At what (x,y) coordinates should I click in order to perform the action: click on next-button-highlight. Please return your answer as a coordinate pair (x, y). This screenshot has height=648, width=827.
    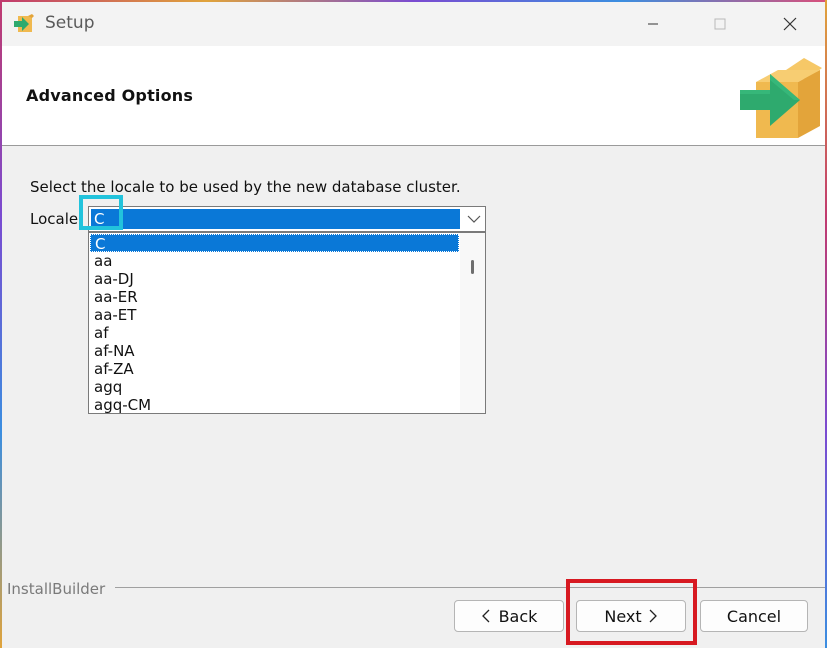
    Looking at the image, I should click on (631, 612).